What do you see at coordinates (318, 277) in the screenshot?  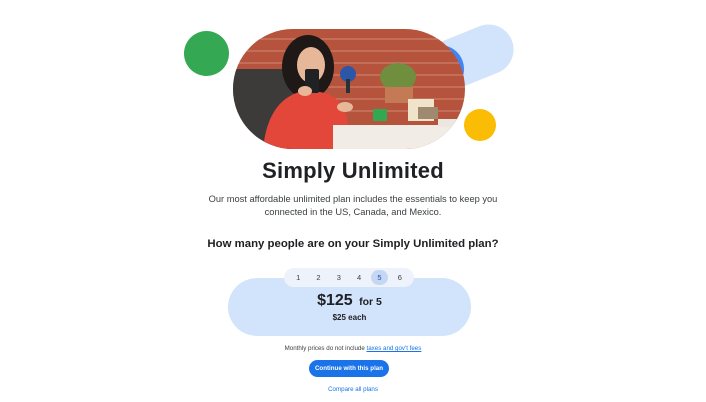 I see `people-option-2: 2` at bounding box center [318, 277].